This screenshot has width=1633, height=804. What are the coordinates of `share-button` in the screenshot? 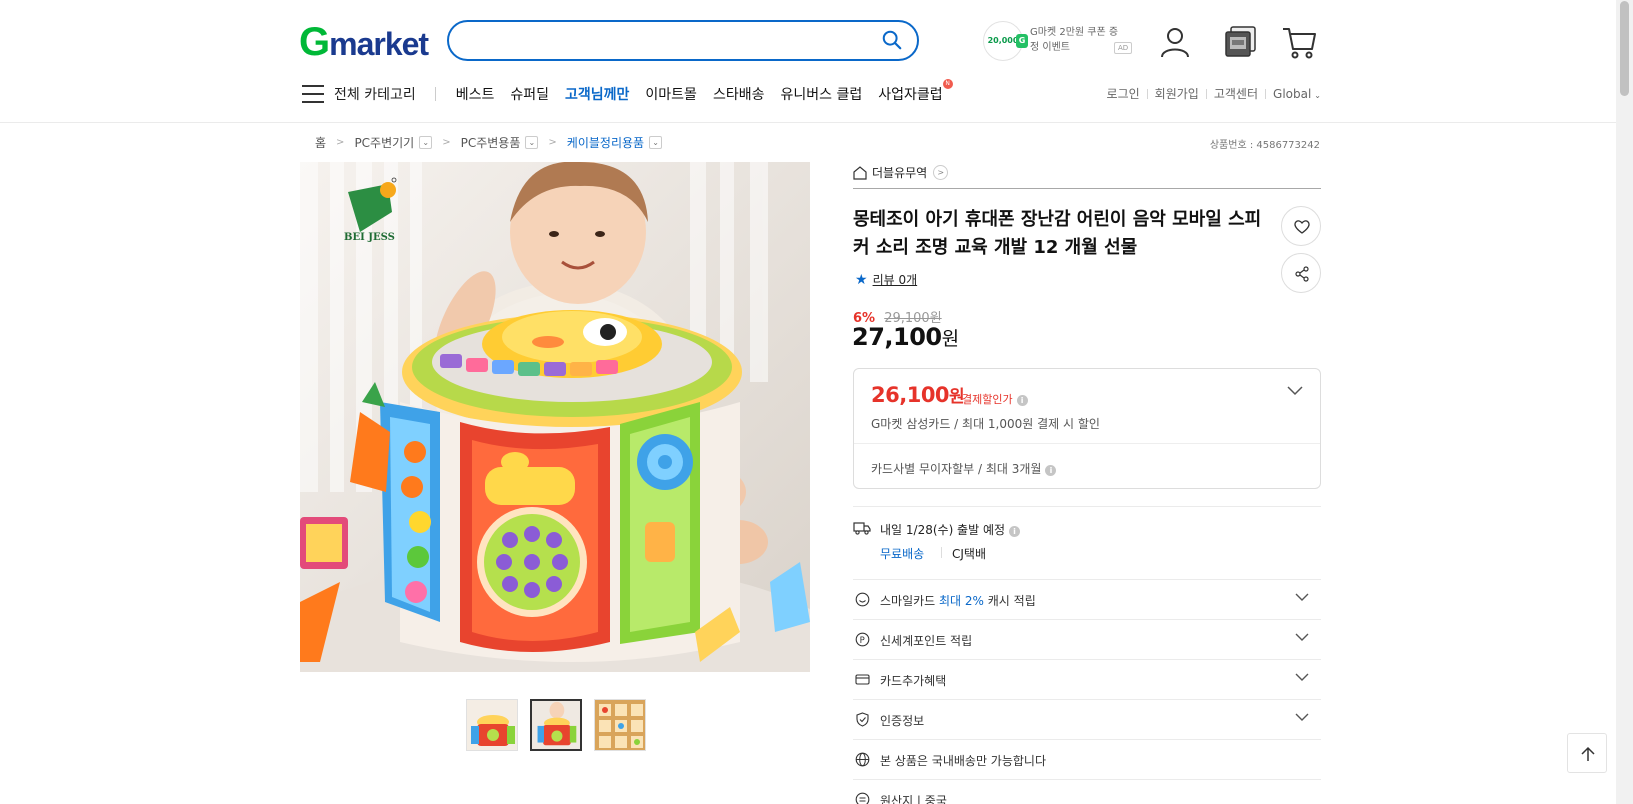 It's located at (1301, 273).